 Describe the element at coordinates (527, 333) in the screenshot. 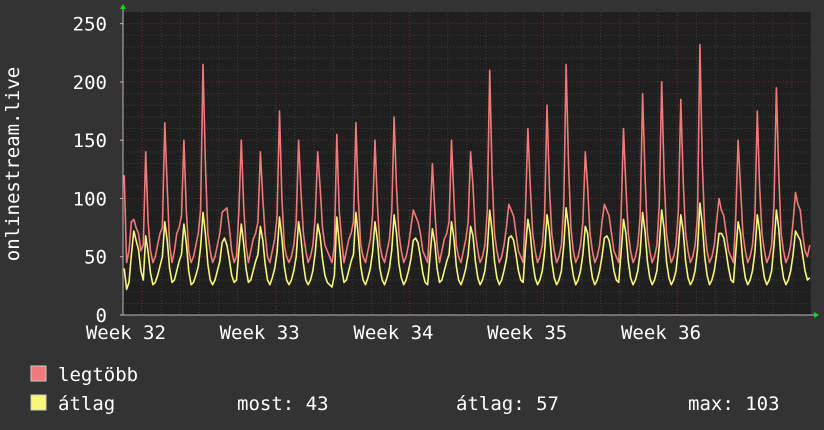

I see `x-tick-label: Week 35` at that location.